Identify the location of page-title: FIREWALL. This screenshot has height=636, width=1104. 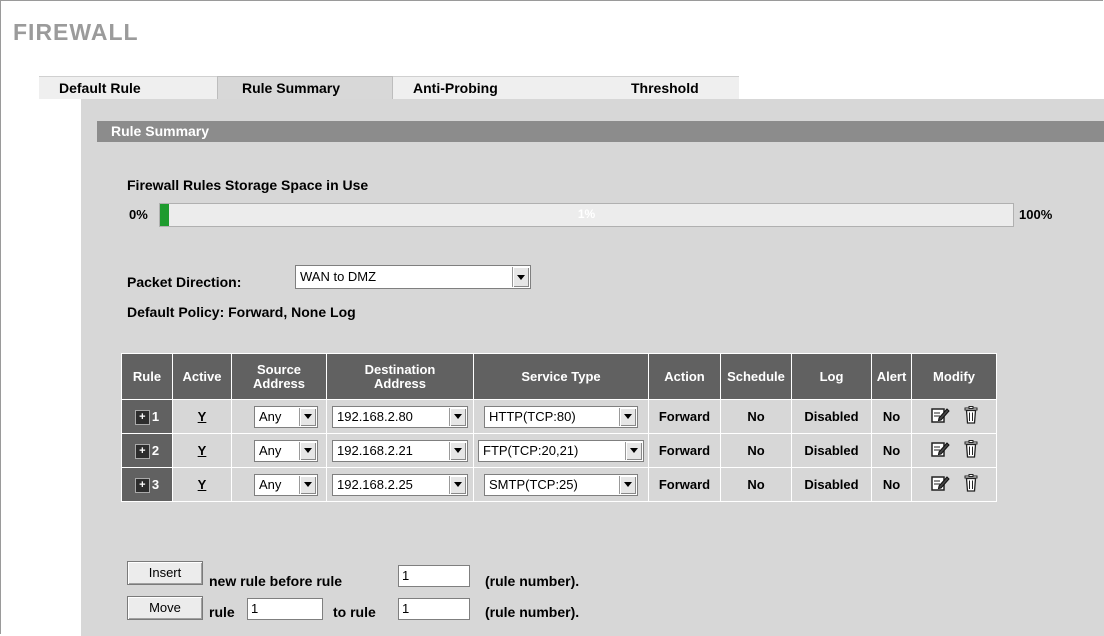
(76, 32).